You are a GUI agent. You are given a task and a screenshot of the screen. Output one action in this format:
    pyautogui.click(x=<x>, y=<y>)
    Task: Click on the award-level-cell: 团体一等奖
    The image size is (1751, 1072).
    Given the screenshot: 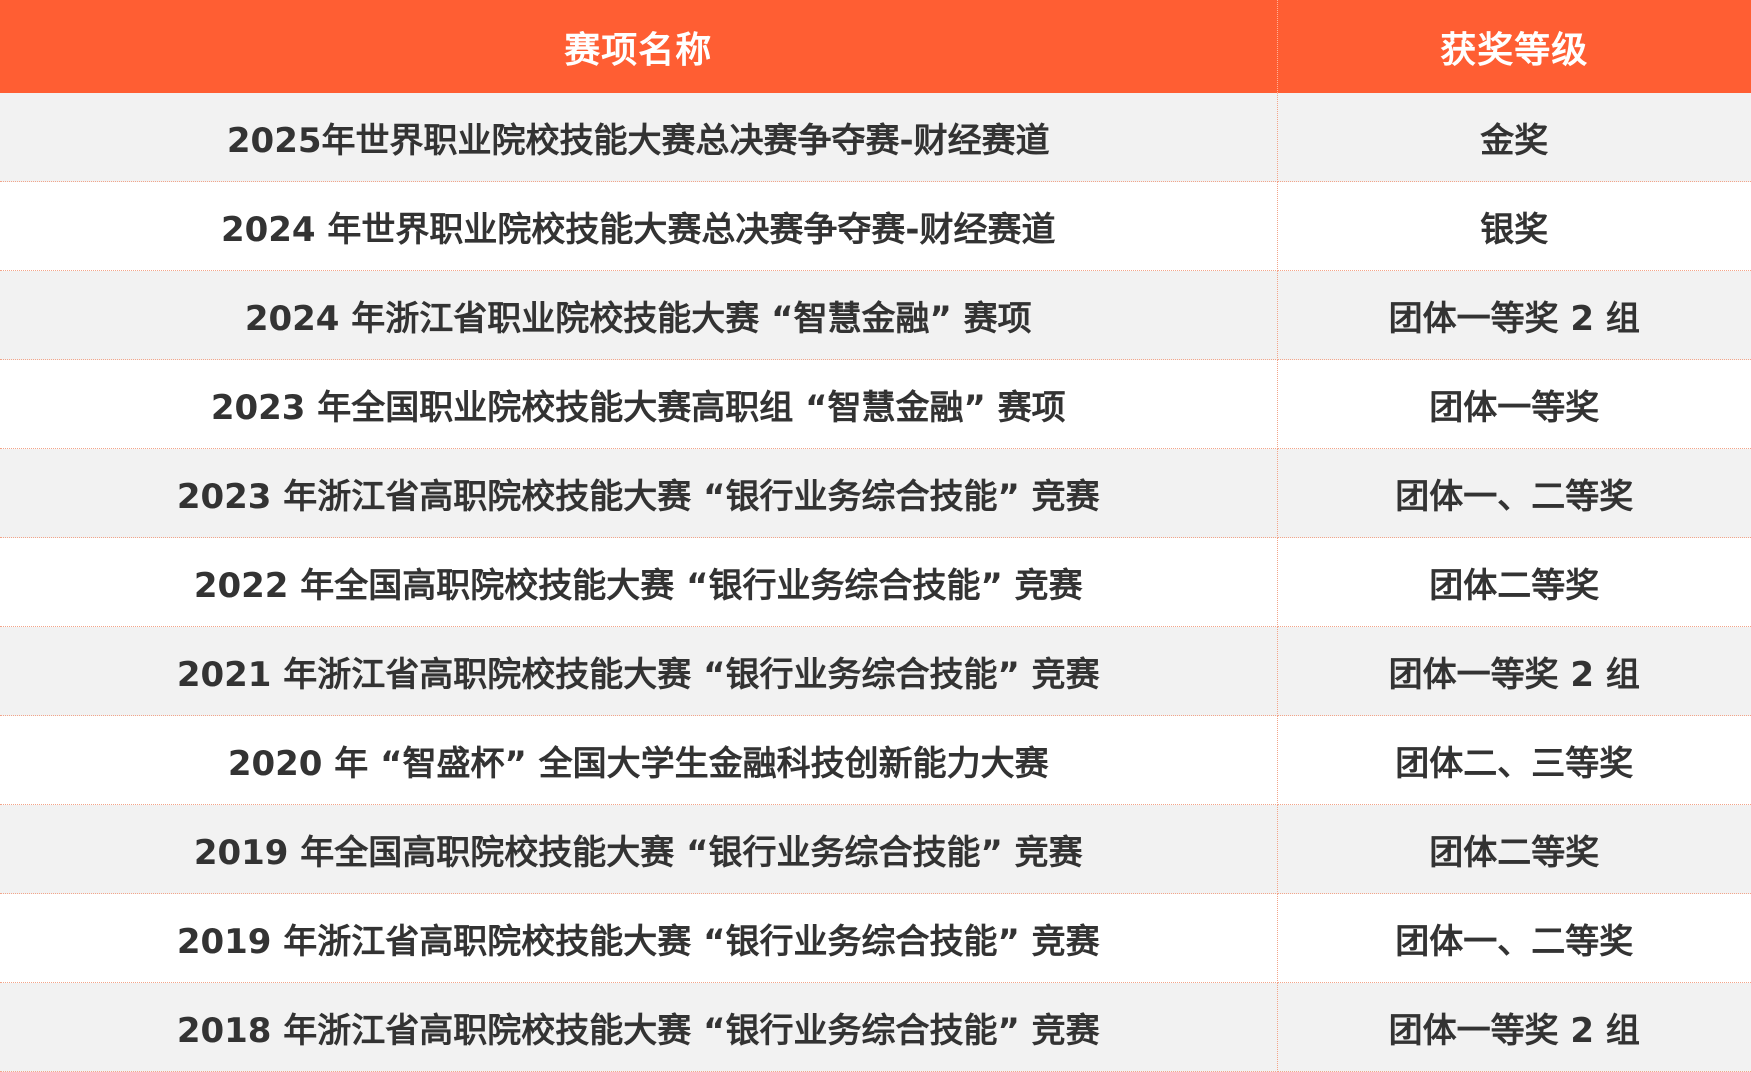 What is the action you would take?
    pyautogui.click(x=1514, y=404)
    